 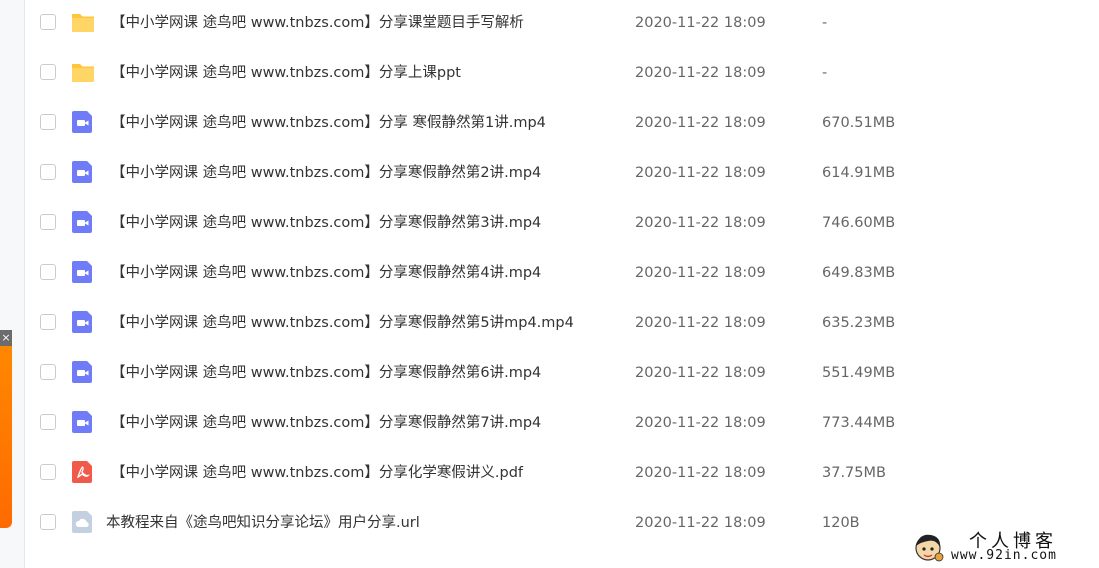 What do you see at coordinates (859, 173) in the screenshot?
I see `file-size: 614.91MB` at bounding box center [859, 173].